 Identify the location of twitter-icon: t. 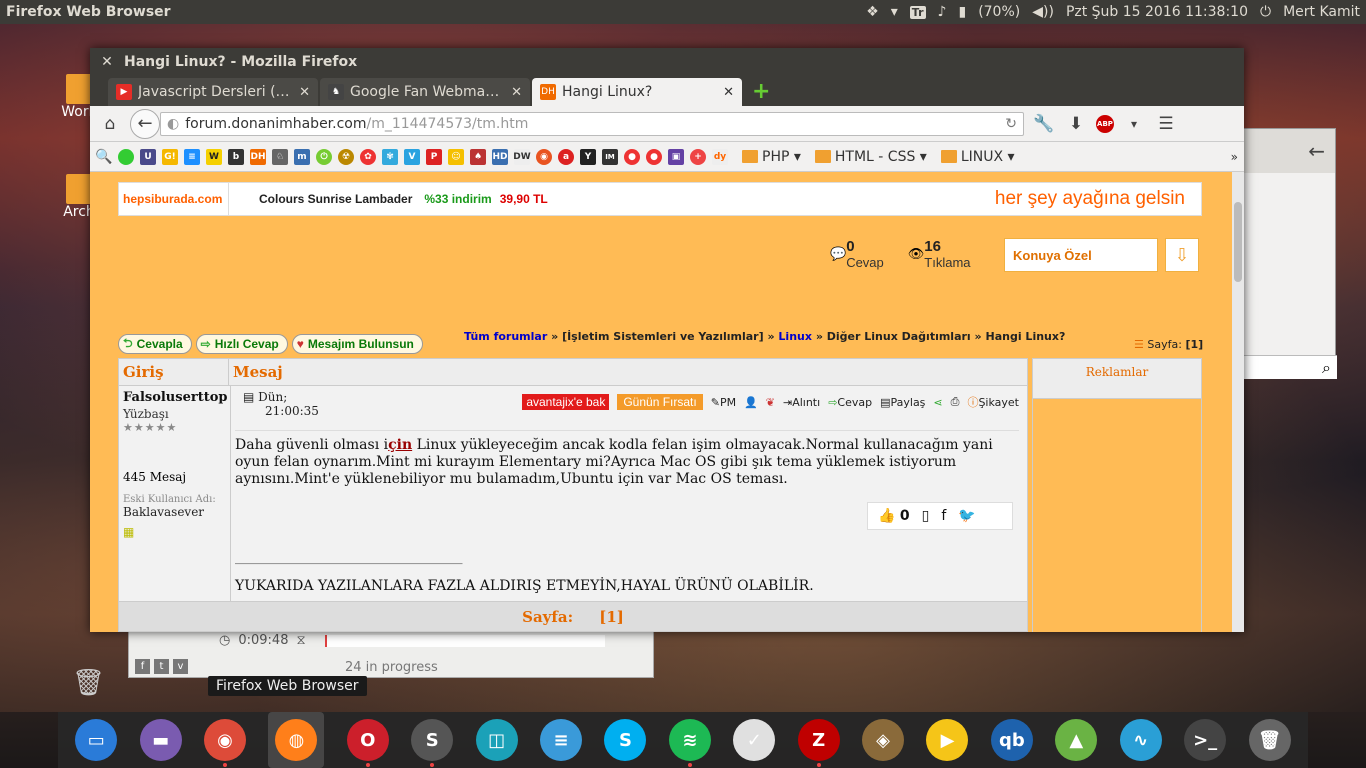
(161, 666).